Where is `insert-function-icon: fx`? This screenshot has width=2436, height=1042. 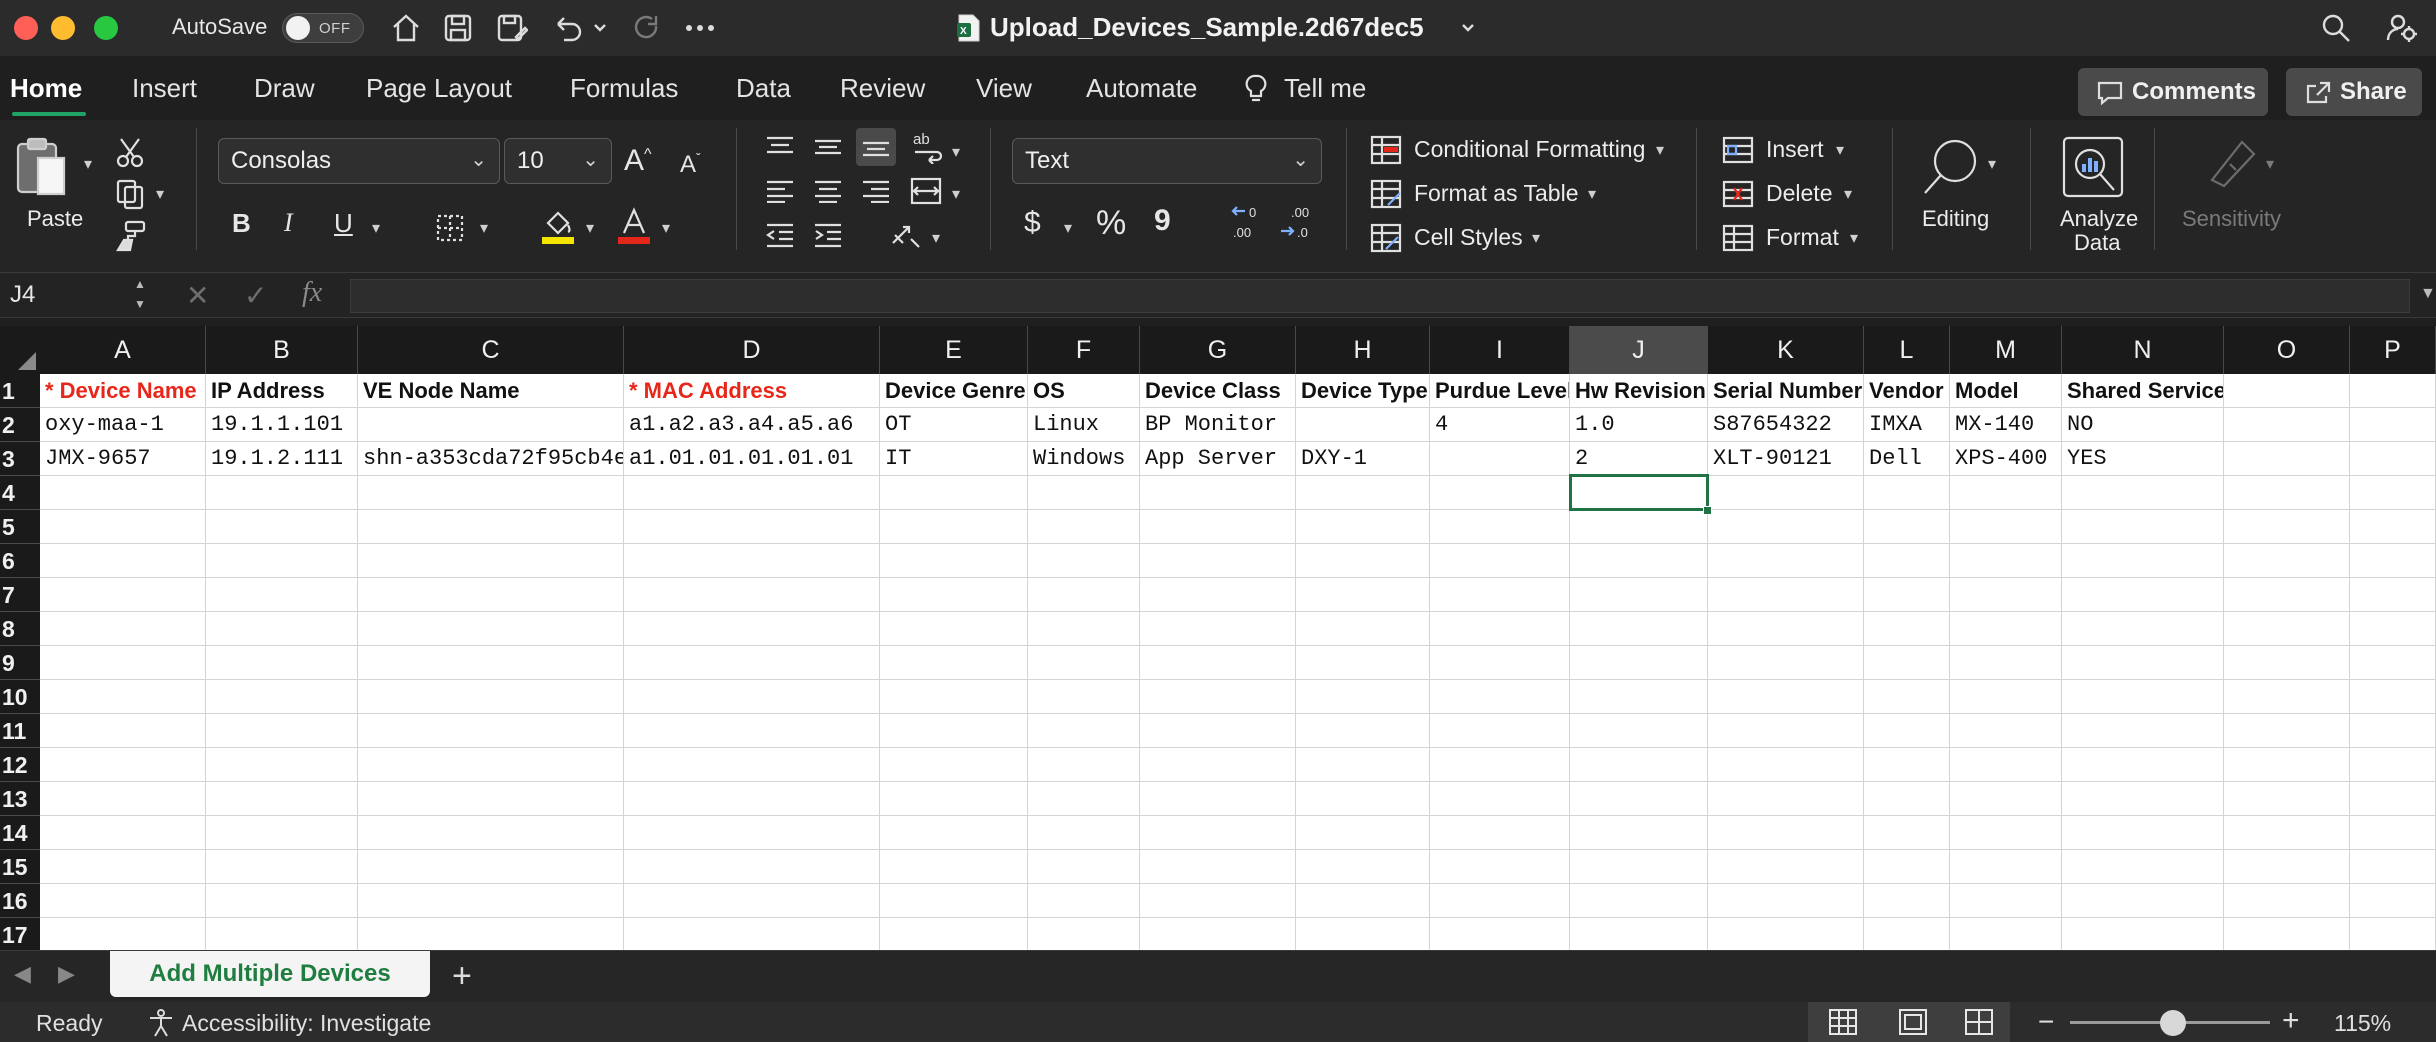
insert-function-icon: fx is located at coordinates (312, 293).